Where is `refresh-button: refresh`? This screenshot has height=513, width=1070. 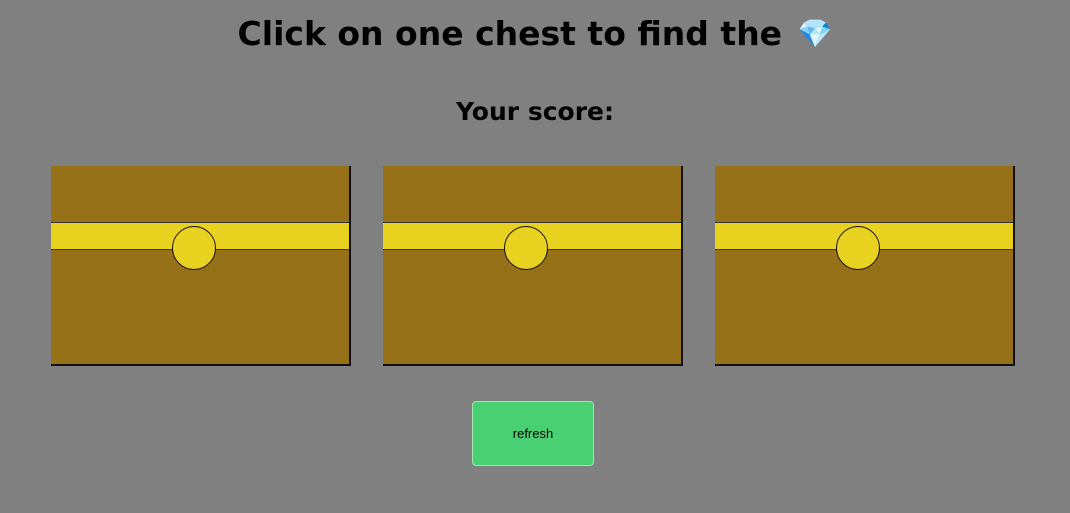
refresh-button: refresh is located at coordinates (533, 433).